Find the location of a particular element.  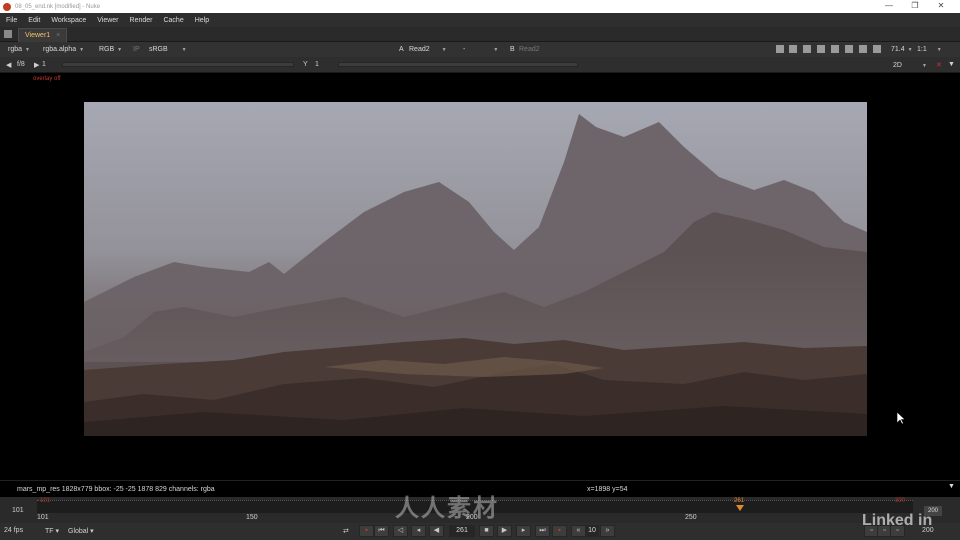

out-point-label: 300 is located at coordinates (900, 501).